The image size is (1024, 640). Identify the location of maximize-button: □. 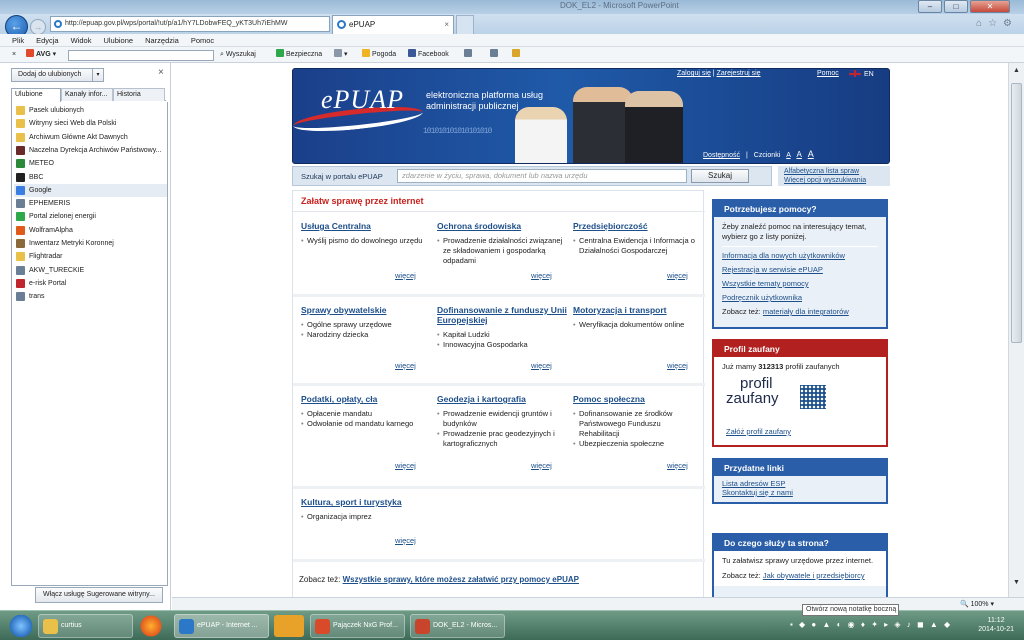
(956, 6).